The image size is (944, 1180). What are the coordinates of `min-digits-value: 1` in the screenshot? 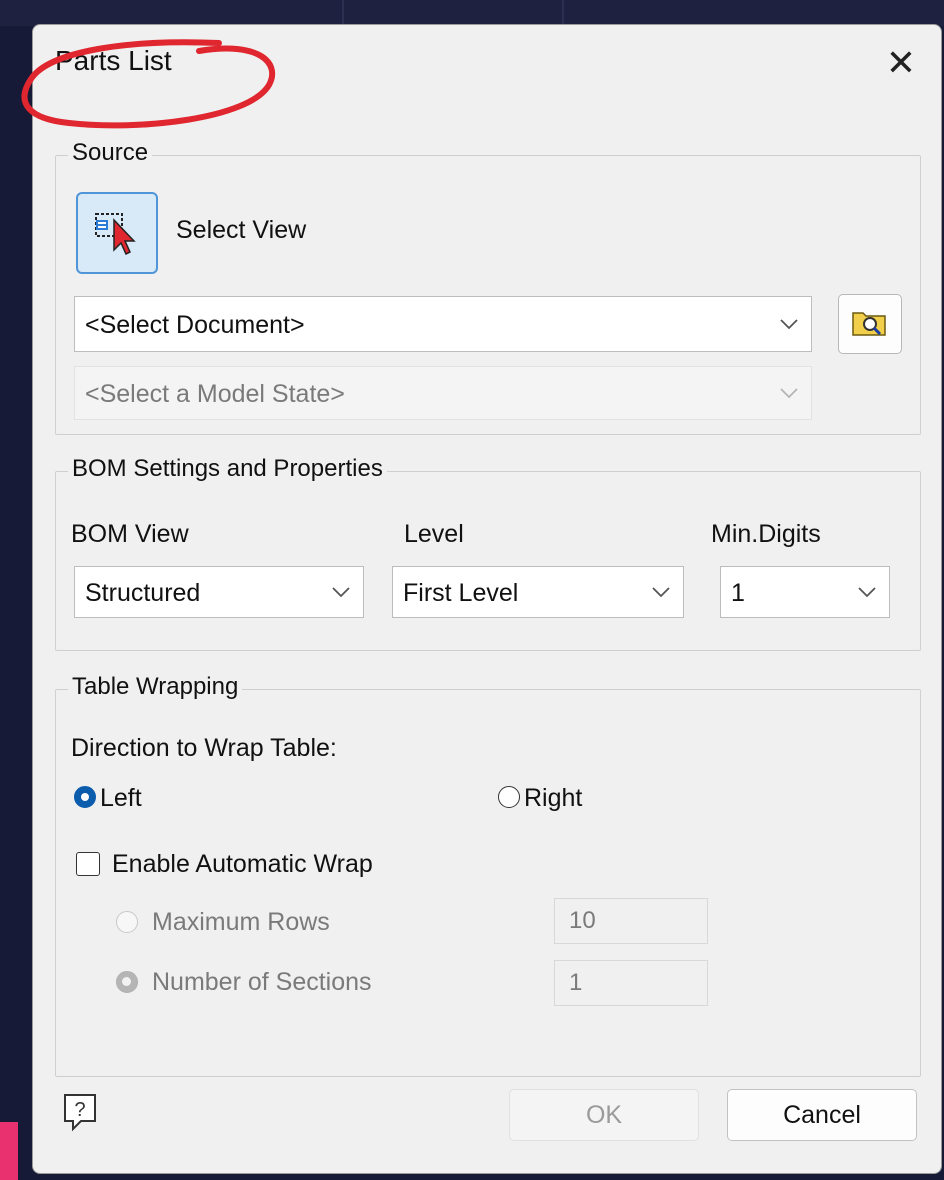 It's located at (738, 593).